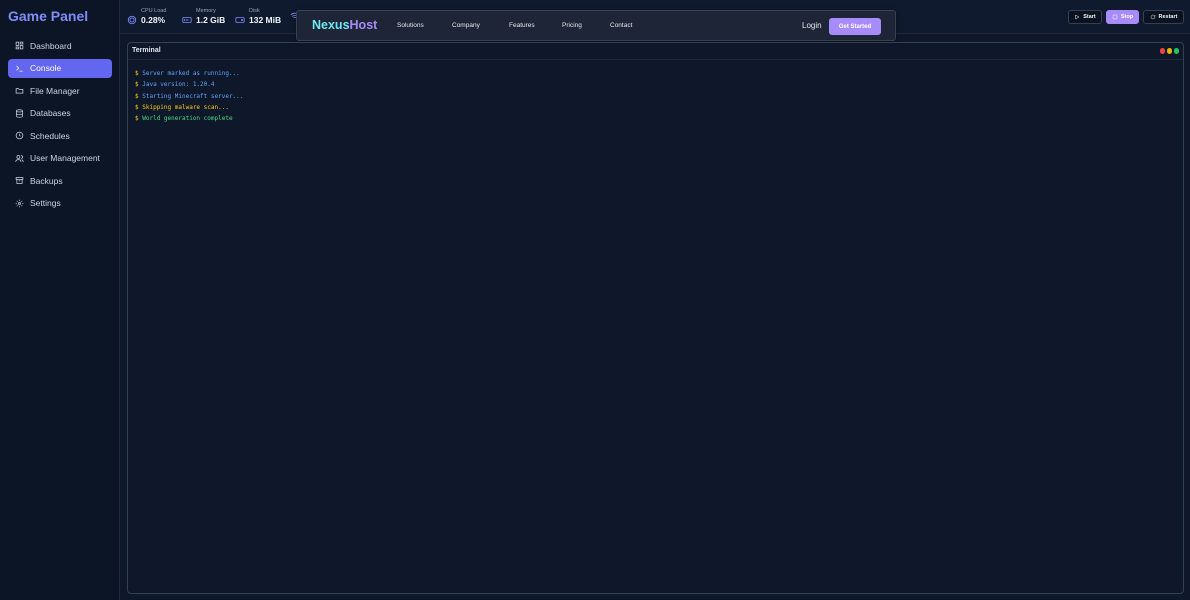 The height and width of the screenshot is (600, 1190). What do you see at coordinates (655, 51) in the screenshot?
I see `terminal-header: Terminal` at bounding box center [655, 51].